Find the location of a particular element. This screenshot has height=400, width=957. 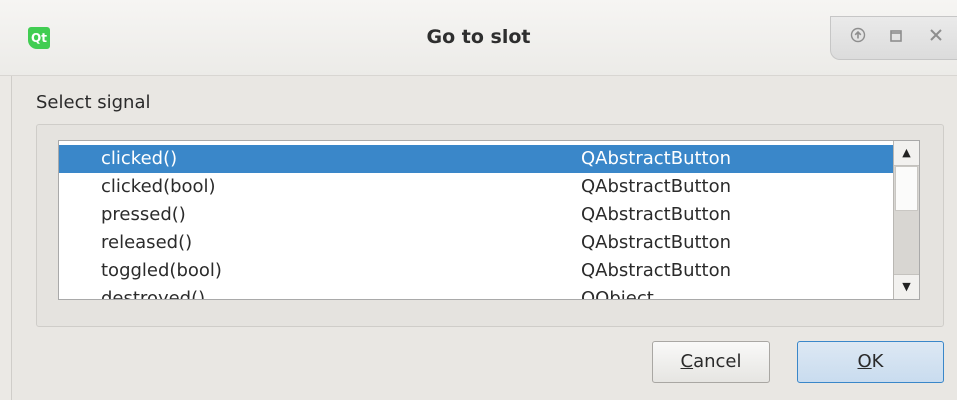

signal-row: pressed() QAbstractButton is located at coordinates (476, 215).